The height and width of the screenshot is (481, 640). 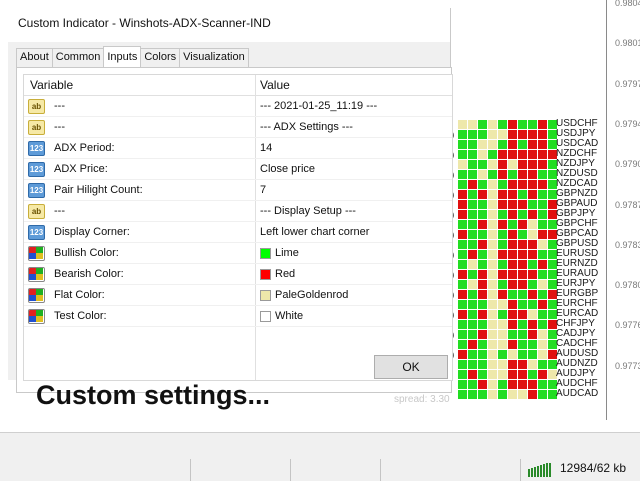 I want to click on input-value: 14, so click(x=266, y=148).